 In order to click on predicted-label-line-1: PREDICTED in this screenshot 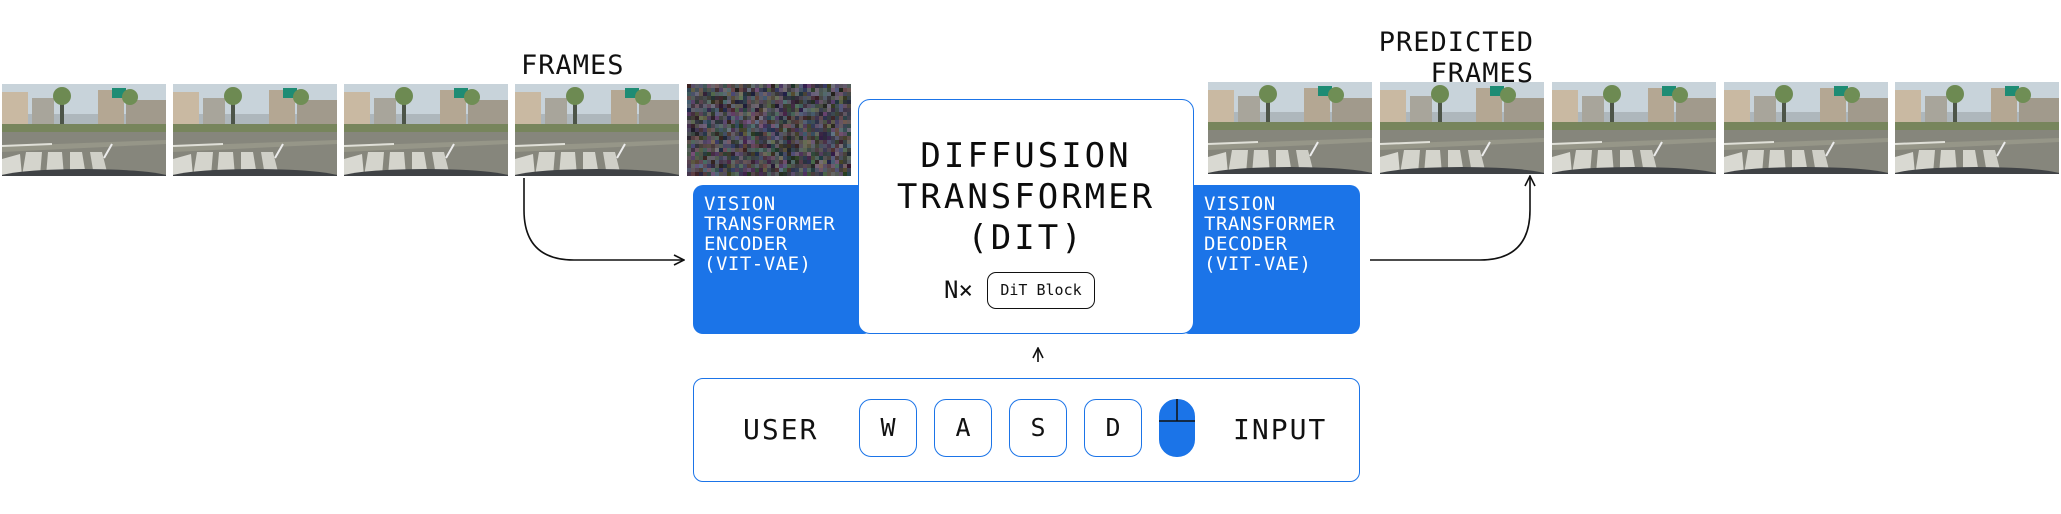, I will do `click(1456, 42)`.